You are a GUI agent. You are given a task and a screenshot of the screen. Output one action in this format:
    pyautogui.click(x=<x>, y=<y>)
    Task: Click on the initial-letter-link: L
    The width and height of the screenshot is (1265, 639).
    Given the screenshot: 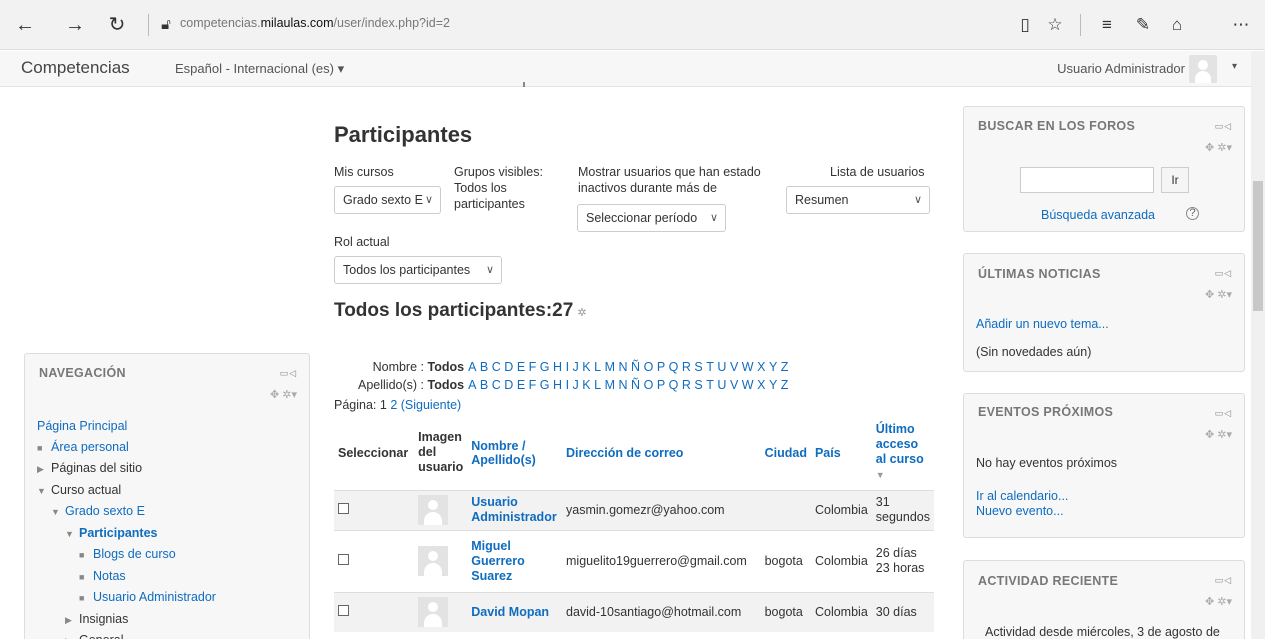 What is the action you would take?
    pyautogui.click(x=597, y=367)
    